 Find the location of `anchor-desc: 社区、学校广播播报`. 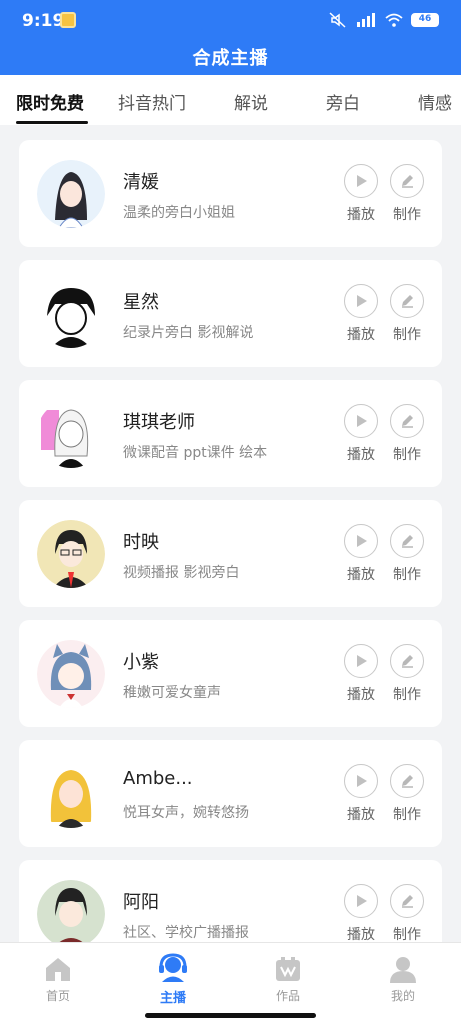

anchor-desc: 社区、学校广播播报 is located at coordinates (186, 933).